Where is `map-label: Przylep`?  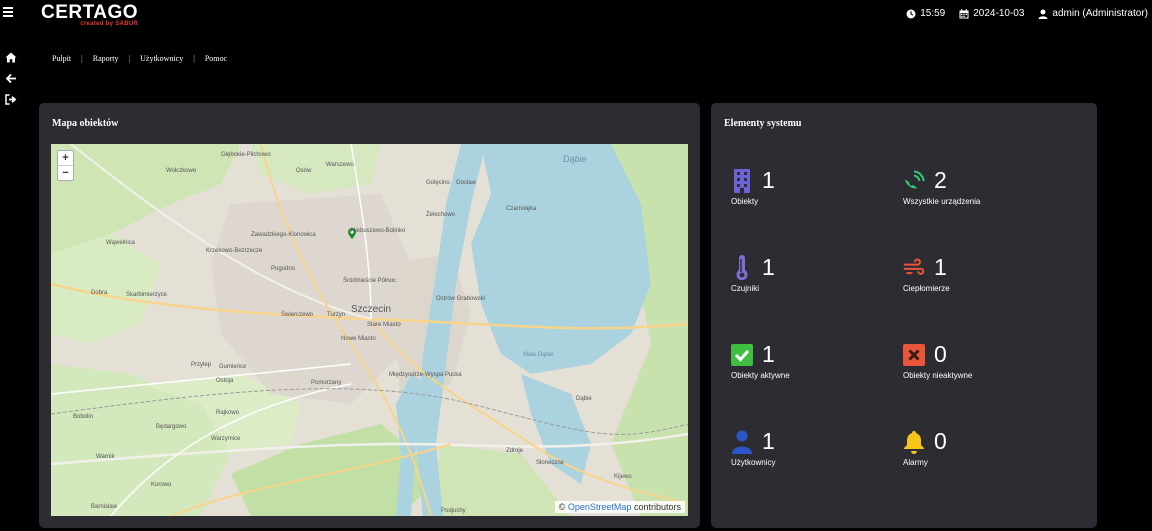
map-label: Przylep is located at coordinates (201, 365).